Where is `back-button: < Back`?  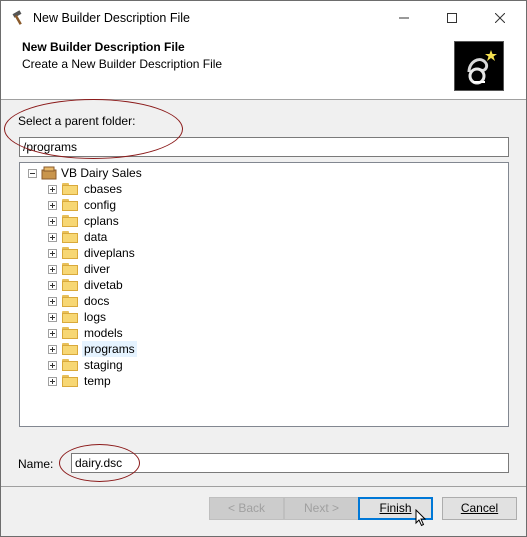 back-button: < Back is located at coordinates (246, 508).